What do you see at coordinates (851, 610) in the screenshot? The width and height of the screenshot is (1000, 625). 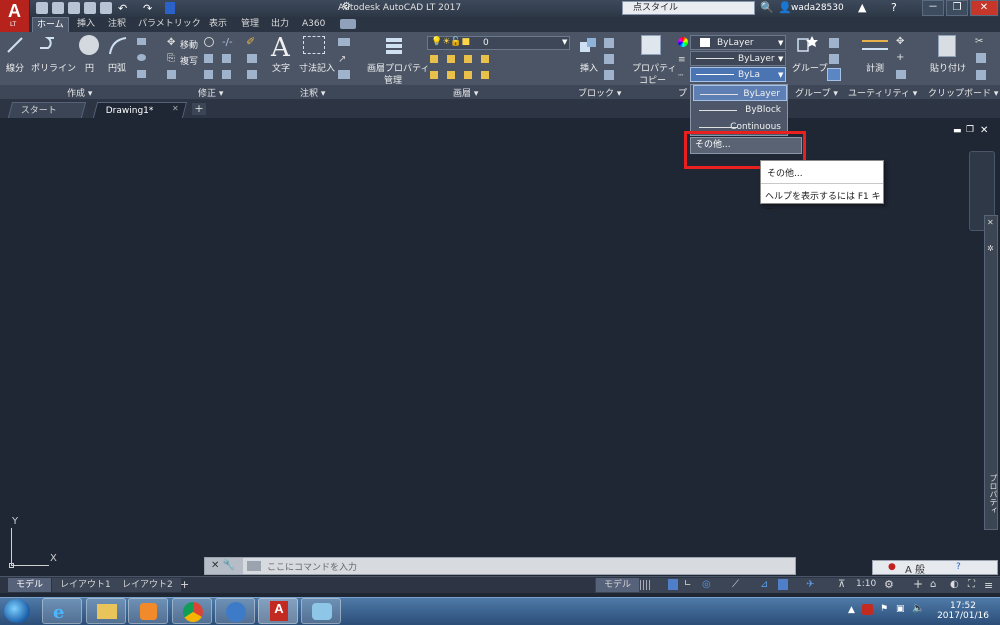 I see `tray-chevron-icon: ▲` at bounding box center [851, 610].